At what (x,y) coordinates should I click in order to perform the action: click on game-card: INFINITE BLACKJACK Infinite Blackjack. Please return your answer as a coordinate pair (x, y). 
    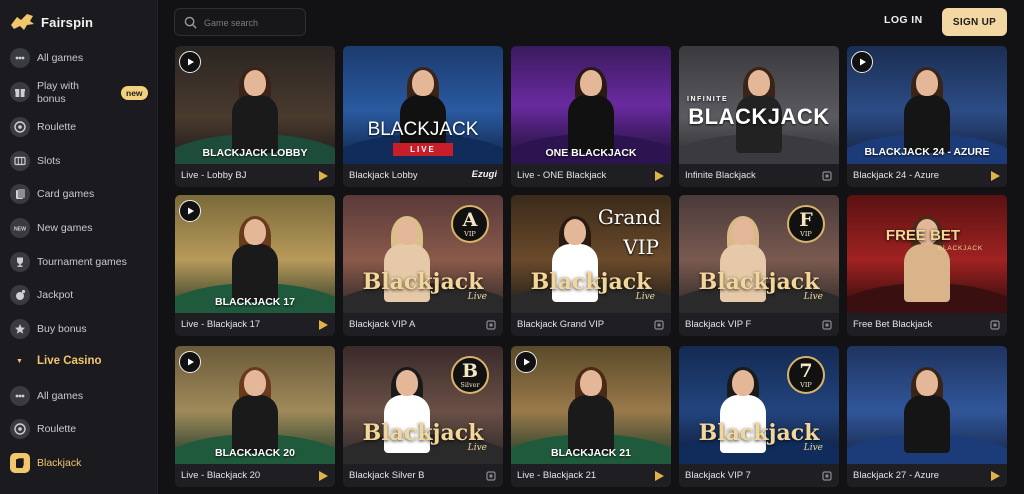
    Looking at the image, I should click on (759, 116).